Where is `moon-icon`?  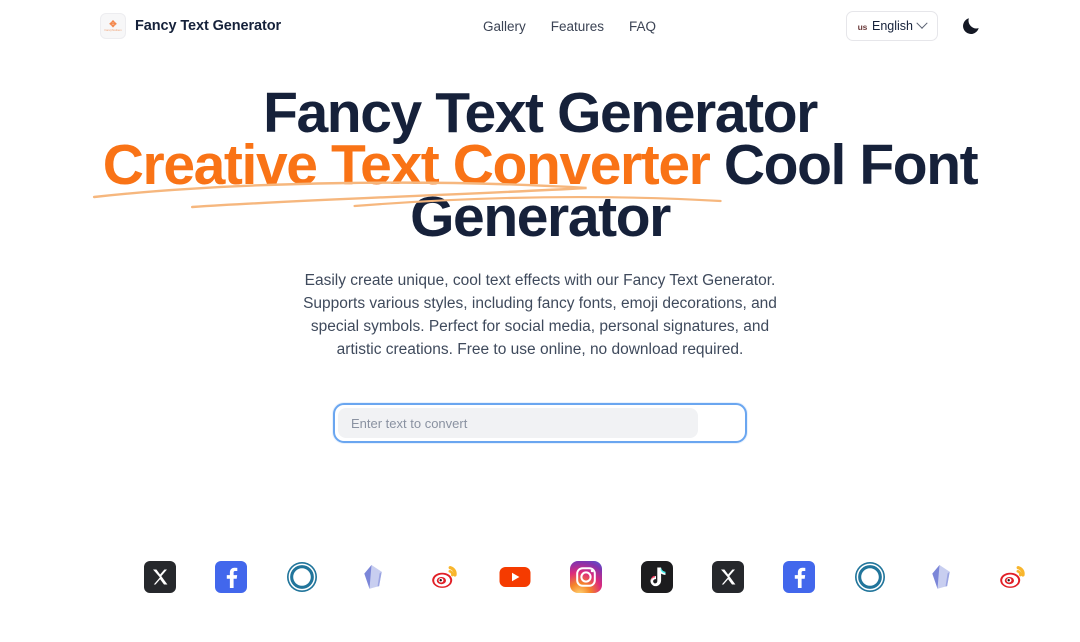
moon-icon is located at coordinates (971, 26).